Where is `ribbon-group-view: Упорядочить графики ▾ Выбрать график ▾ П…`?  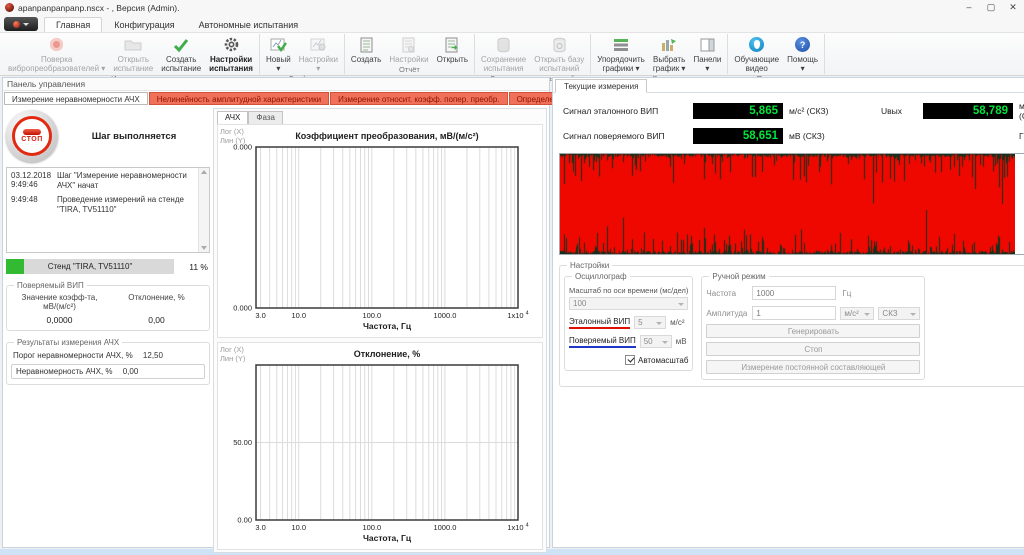
ribbon-group-view: Упорядочить графики ▾ Выбрать график ▾ П… is located at coordinates (660, 58).